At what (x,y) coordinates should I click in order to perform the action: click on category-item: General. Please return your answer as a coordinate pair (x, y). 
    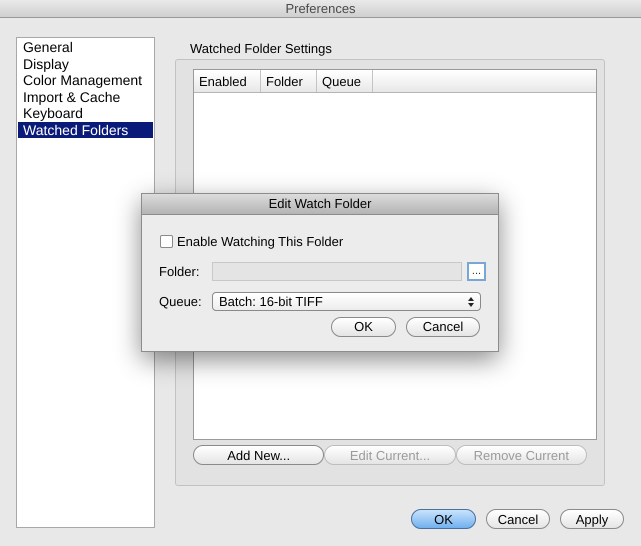
    Looking at the image, I should click on (85, 47).